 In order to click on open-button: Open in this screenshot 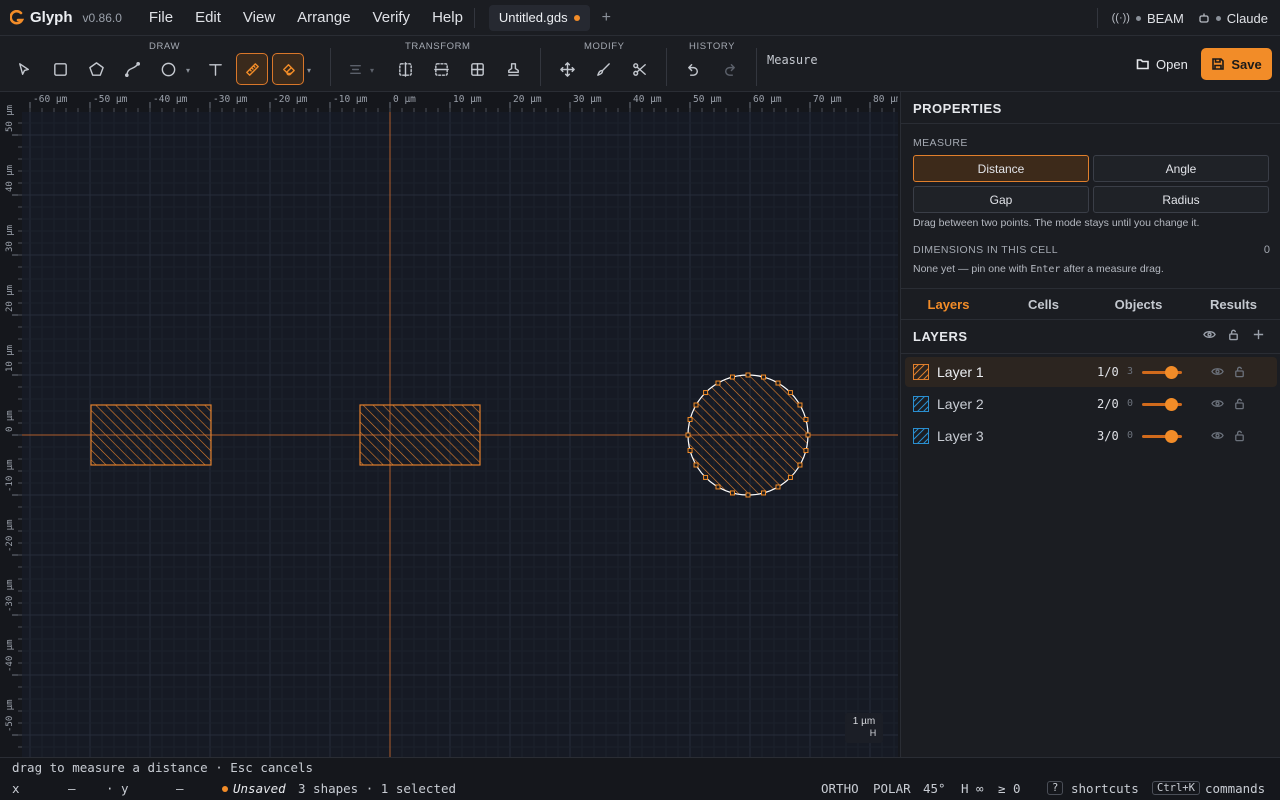, I will do `click(1162, 64)`.